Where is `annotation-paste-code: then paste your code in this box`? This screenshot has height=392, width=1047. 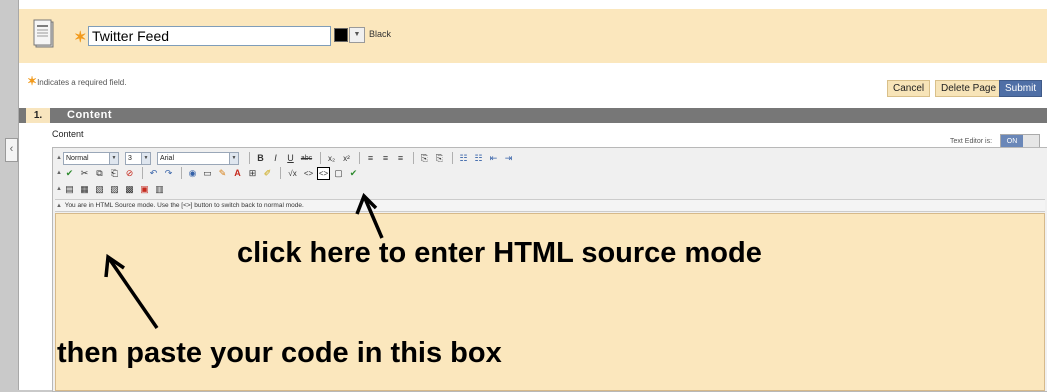 annotation-paste-code: then paste your code in this box is located at coordinates (279, 353).